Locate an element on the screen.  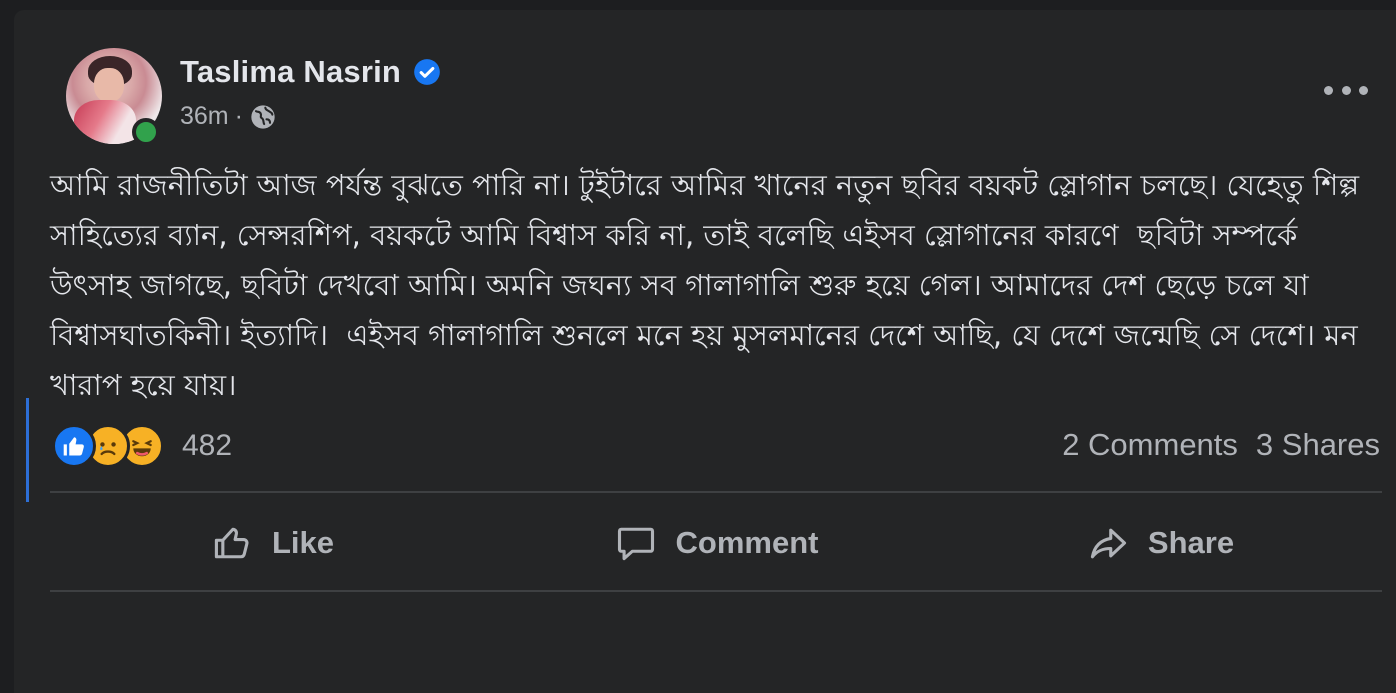
comment-icon is located at coordinates (635, 544).